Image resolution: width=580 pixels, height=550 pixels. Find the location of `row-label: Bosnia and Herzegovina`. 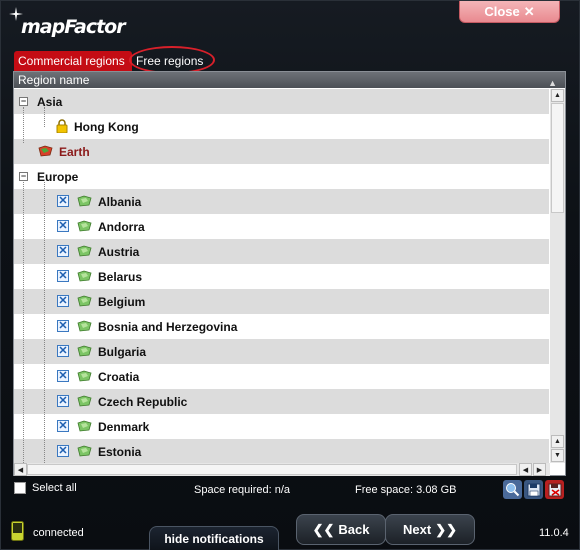

row-label: Bosnia and Herzegovina is located at coordinates (168, 326).